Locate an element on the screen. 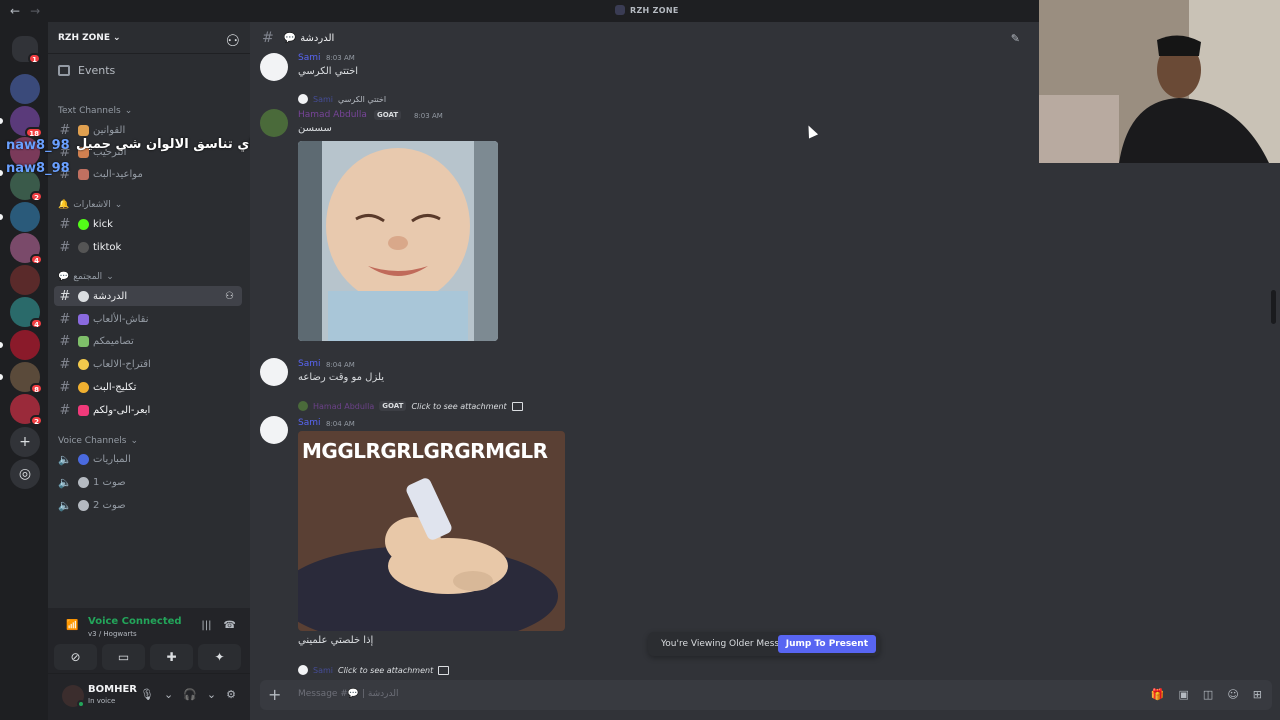 This screenshot has width=1280, height=720. category-voice-channels: Voice Channels ⌄ is located at coordinates (98, 441).